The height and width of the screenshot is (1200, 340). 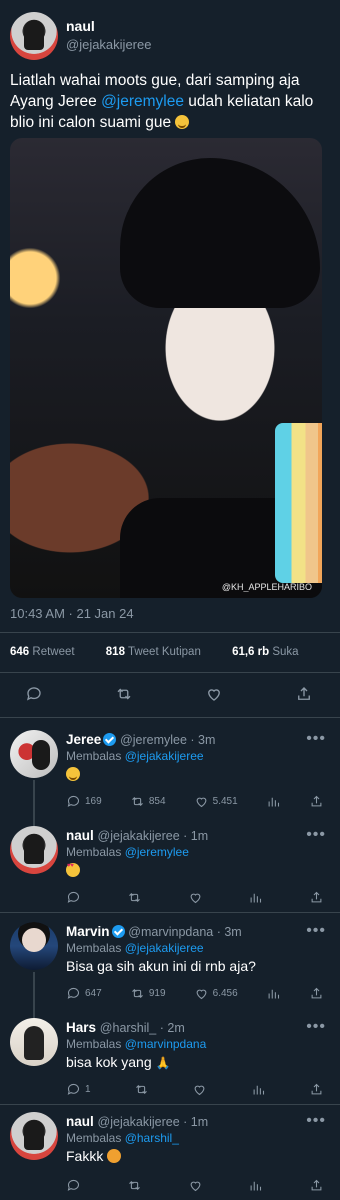 I want to click on reply-handle: @jejakakijeree · 1m, so click(x=153, y=836).